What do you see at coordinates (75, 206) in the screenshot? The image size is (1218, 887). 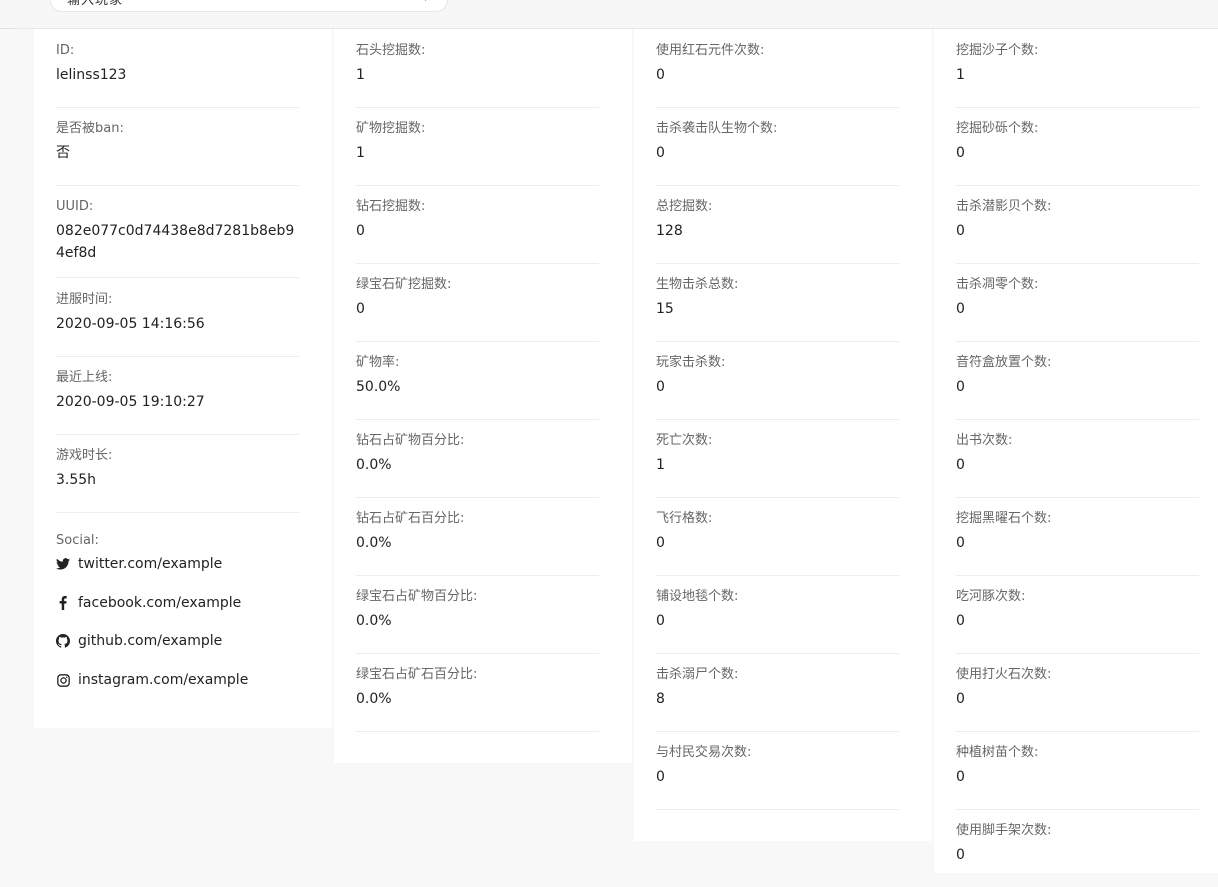 I see `field-label: UUID:` at bounding box center [75, 206].